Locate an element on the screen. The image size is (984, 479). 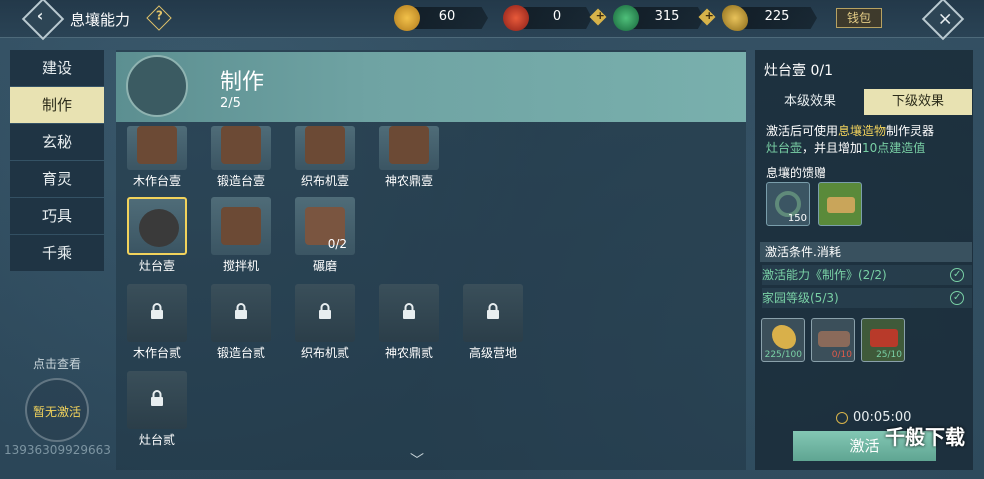
gift-item-1: 150 is located at coordinates (788, 204).